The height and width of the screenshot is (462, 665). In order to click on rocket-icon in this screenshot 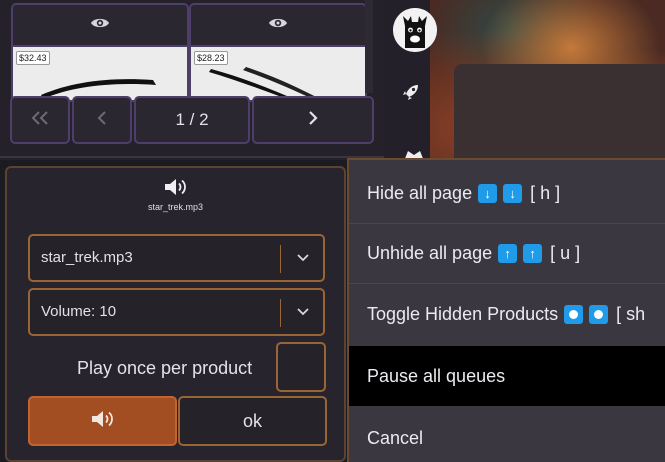, I will do `click(411, 94)`.